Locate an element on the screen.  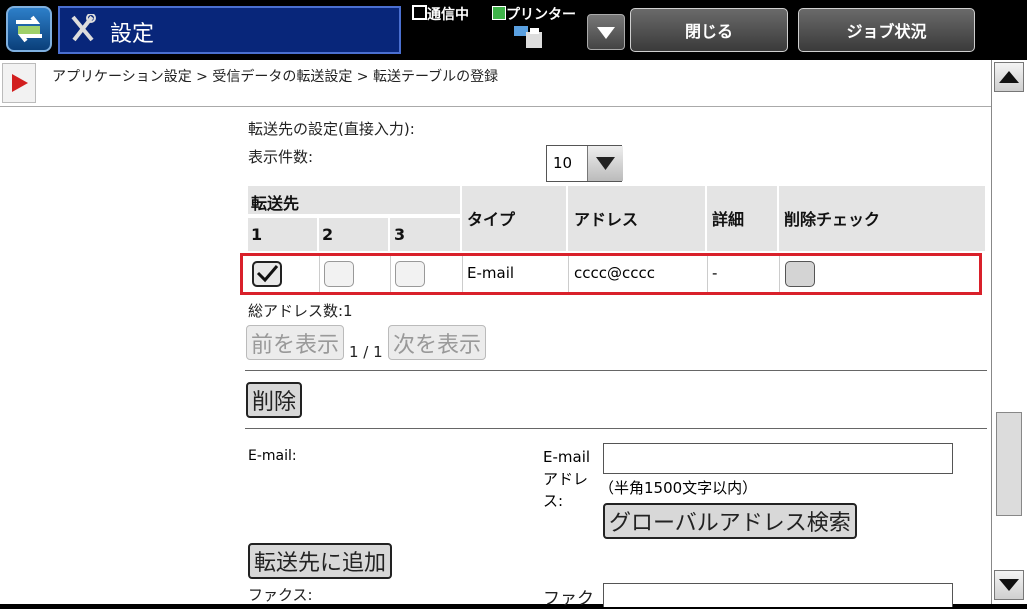
printer-status-icon is located at coordinates (499, 13).